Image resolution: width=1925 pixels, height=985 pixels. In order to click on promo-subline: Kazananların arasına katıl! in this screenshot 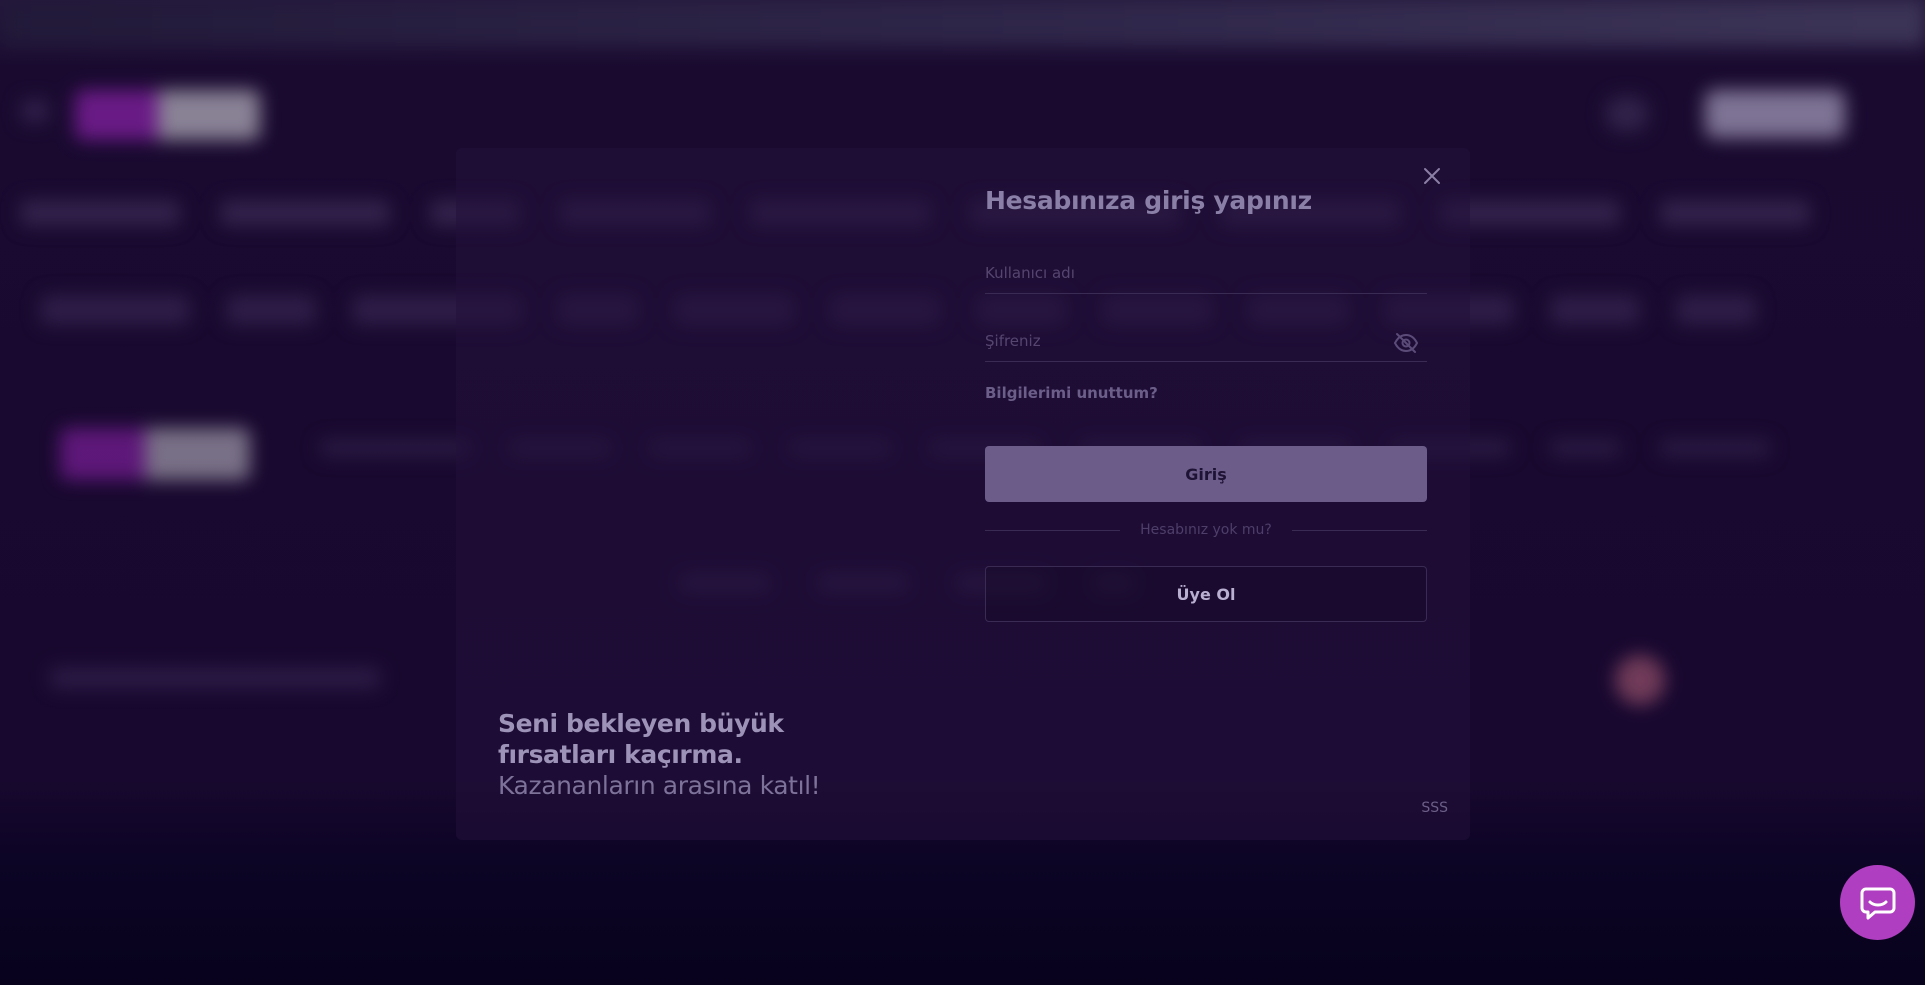, I will do `click(659, 785)`.